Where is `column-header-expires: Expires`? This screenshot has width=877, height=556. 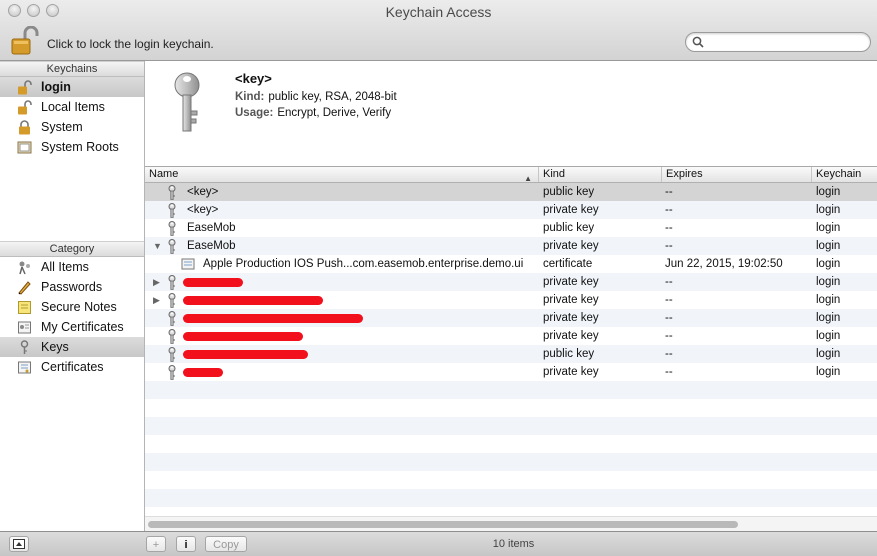 column-header-expires: Expires is located at coordinates (737, 174).